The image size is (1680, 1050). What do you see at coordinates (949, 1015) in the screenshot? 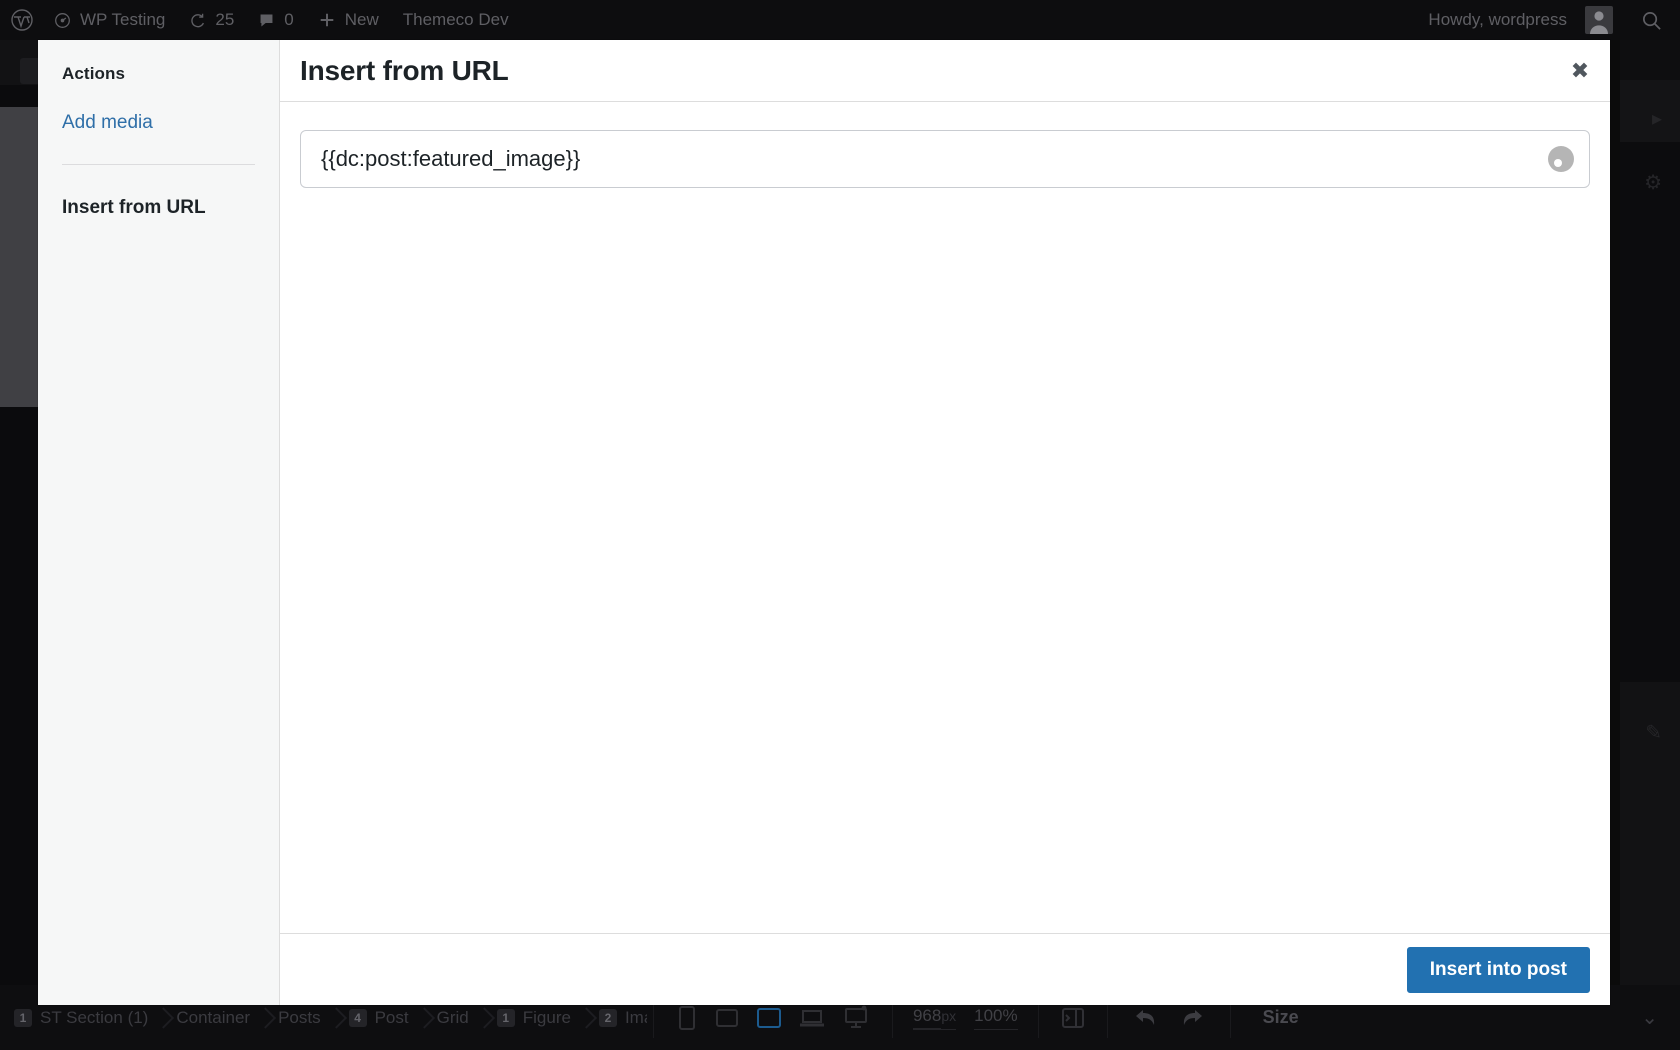
I see `viewport-width-unit: px` at bounding box center [949, 1015].